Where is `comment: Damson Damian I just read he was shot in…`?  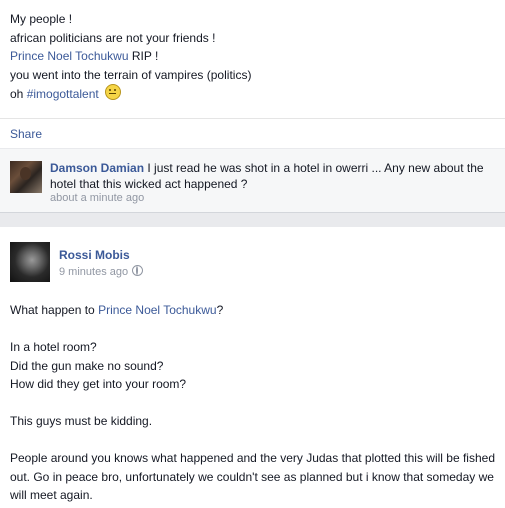 comment: Damson Damian I just read he was shot in… is located at coordinates (252, 180).